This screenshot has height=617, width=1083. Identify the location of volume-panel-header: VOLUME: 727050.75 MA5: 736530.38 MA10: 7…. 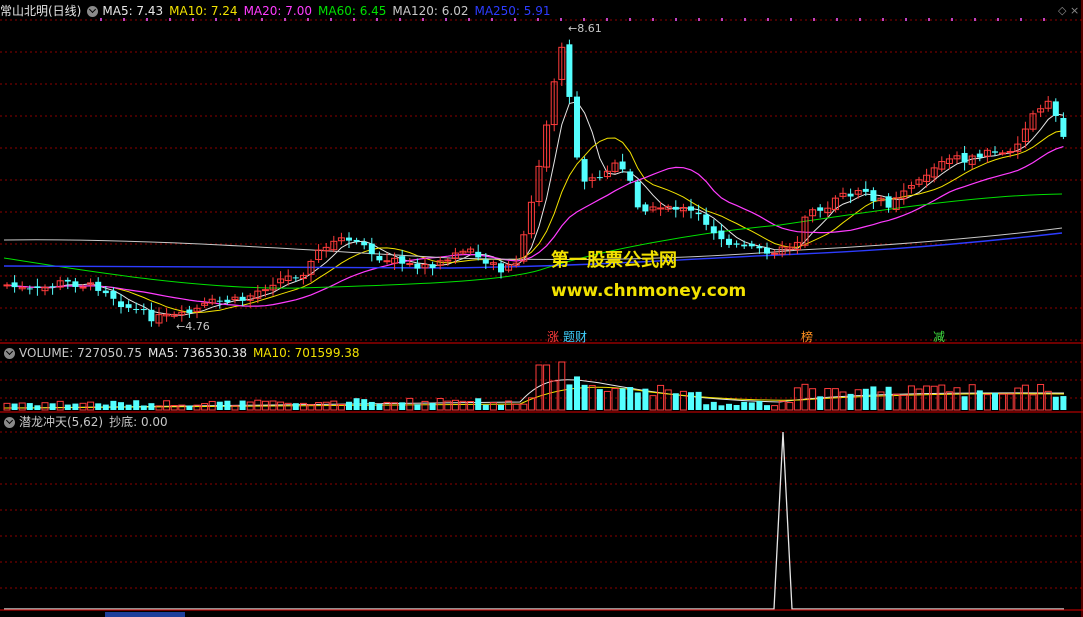
(183, 353).